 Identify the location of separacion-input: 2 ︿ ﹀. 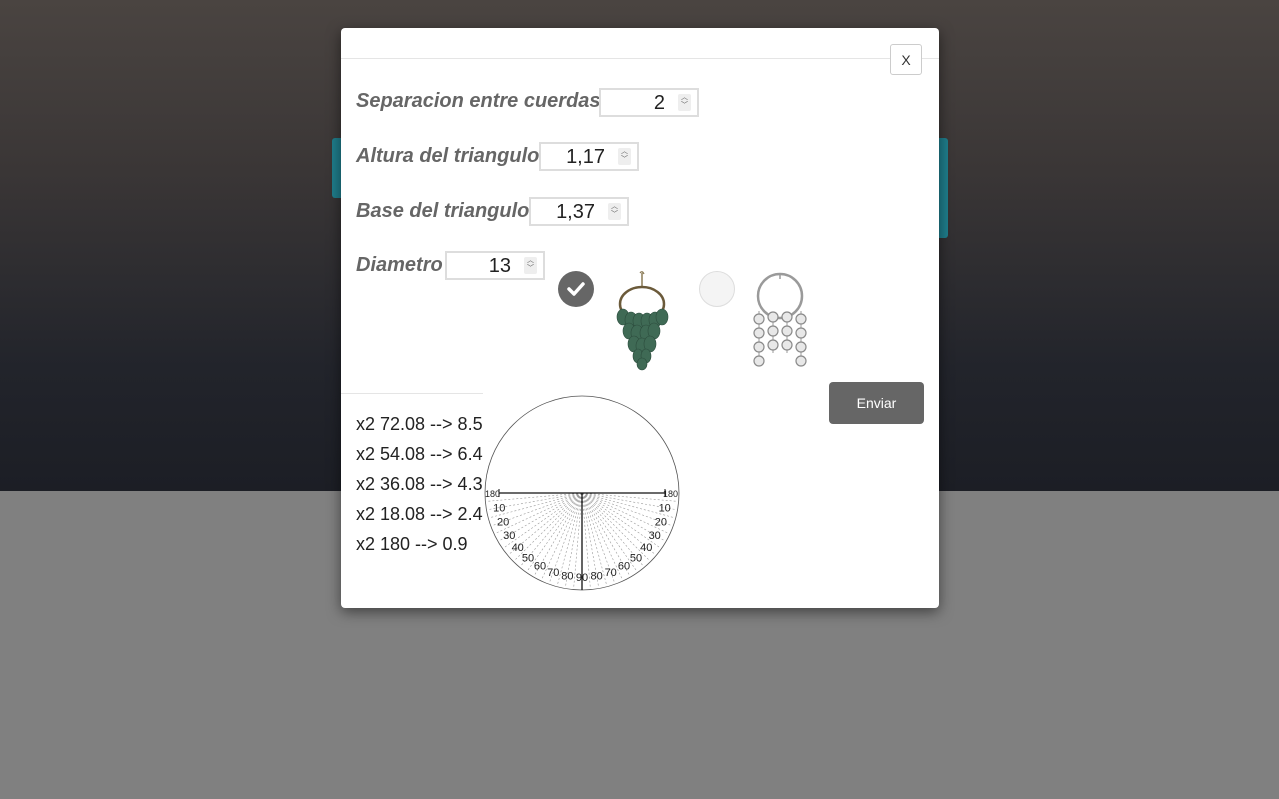
(649, 102).